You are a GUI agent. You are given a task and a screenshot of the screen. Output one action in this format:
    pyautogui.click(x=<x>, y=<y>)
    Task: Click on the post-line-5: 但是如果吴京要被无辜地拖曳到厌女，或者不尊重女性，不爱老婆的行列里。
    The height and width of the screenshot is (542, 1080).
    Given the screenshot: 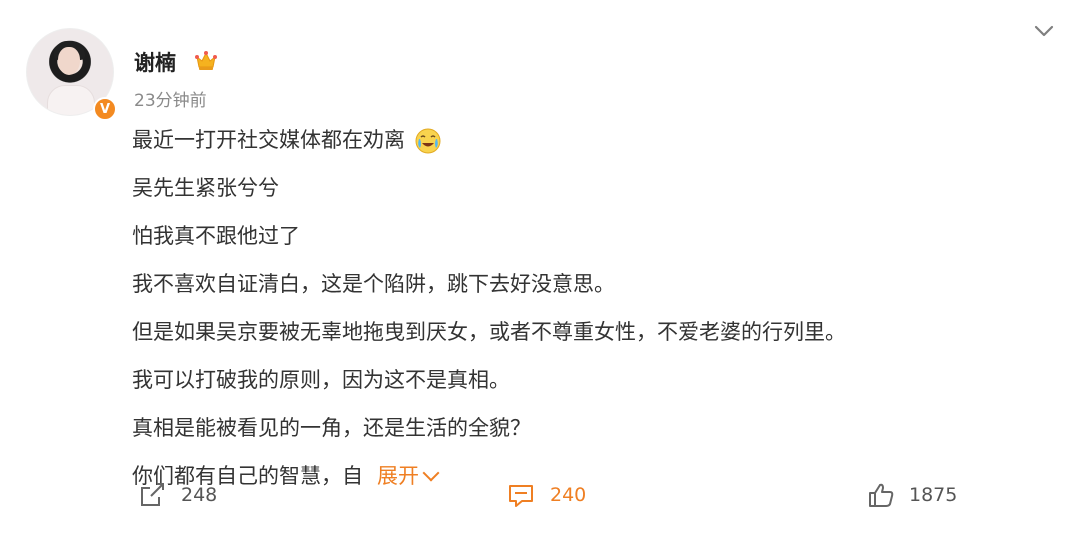 What is the action you would take?
    pyautogui.click(x=489, y=332)
    